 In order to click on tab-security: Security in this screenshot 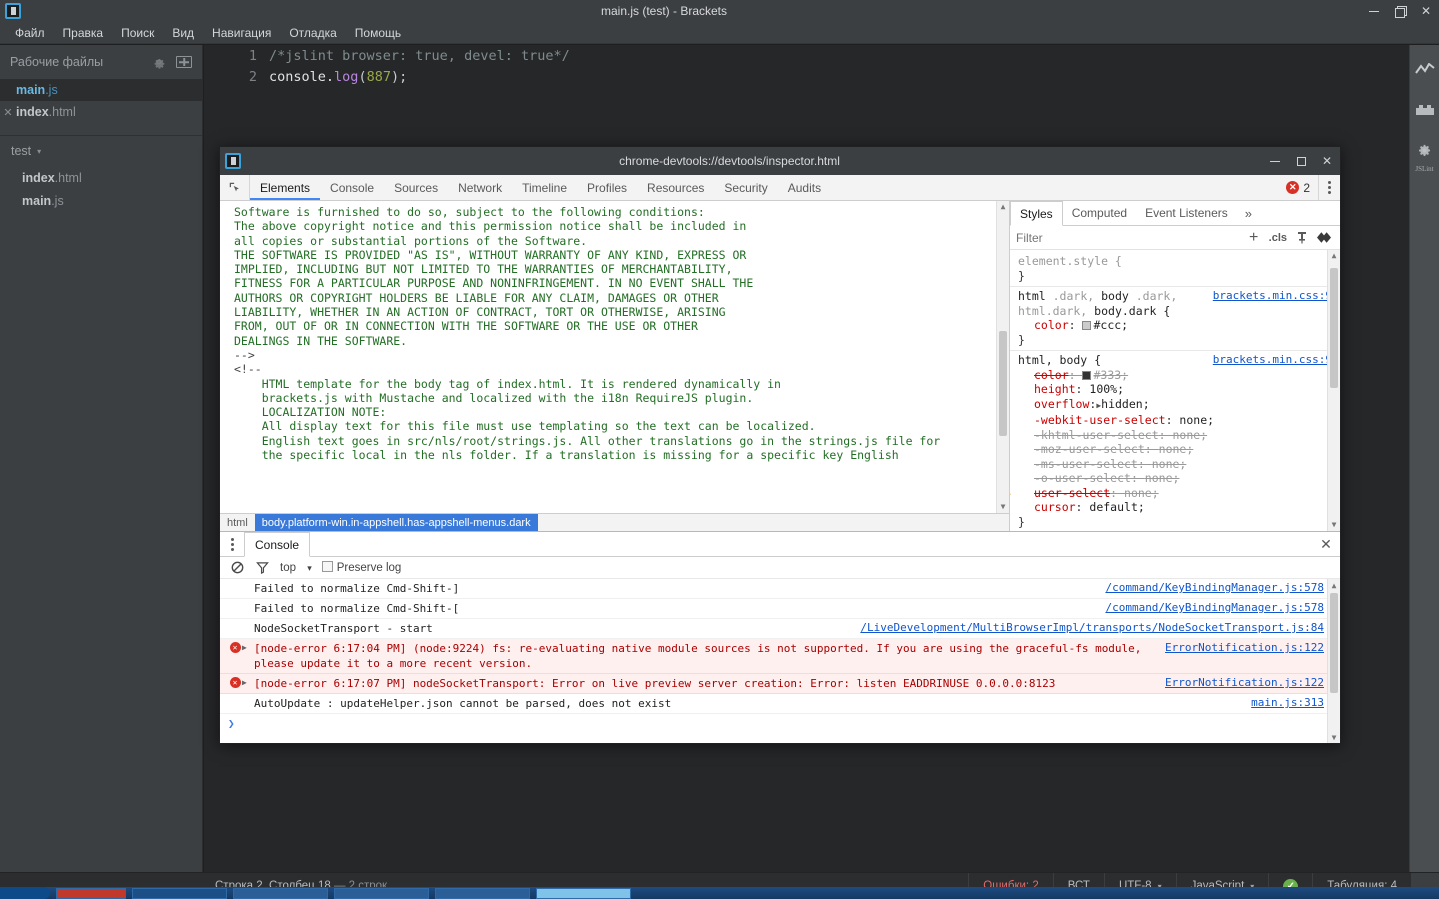, I will do `click(745, 187)`.